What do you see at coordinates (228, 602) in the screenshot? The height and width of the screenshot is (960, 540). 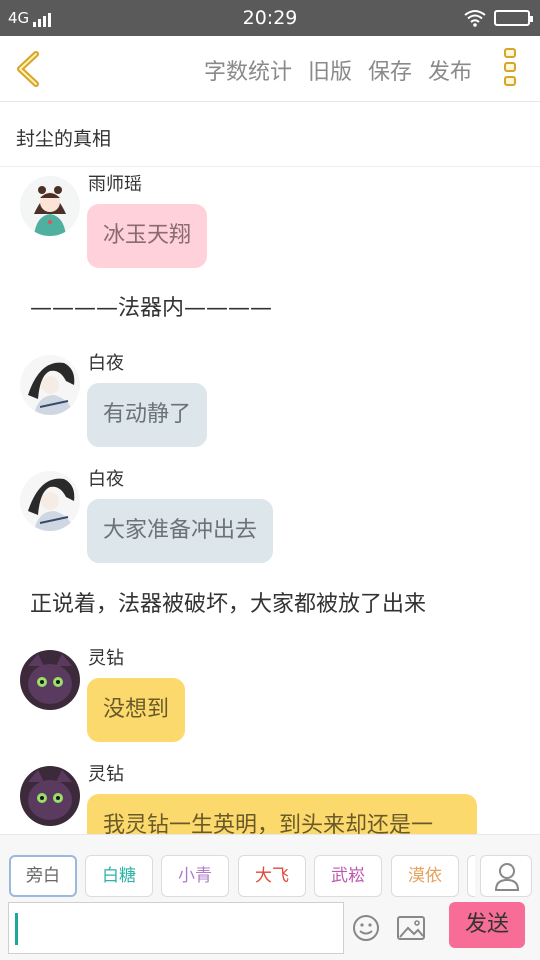 I see `narration-text: 正说着，法器被破坏，大家都被放了出来` at bounding box center [228, 602].